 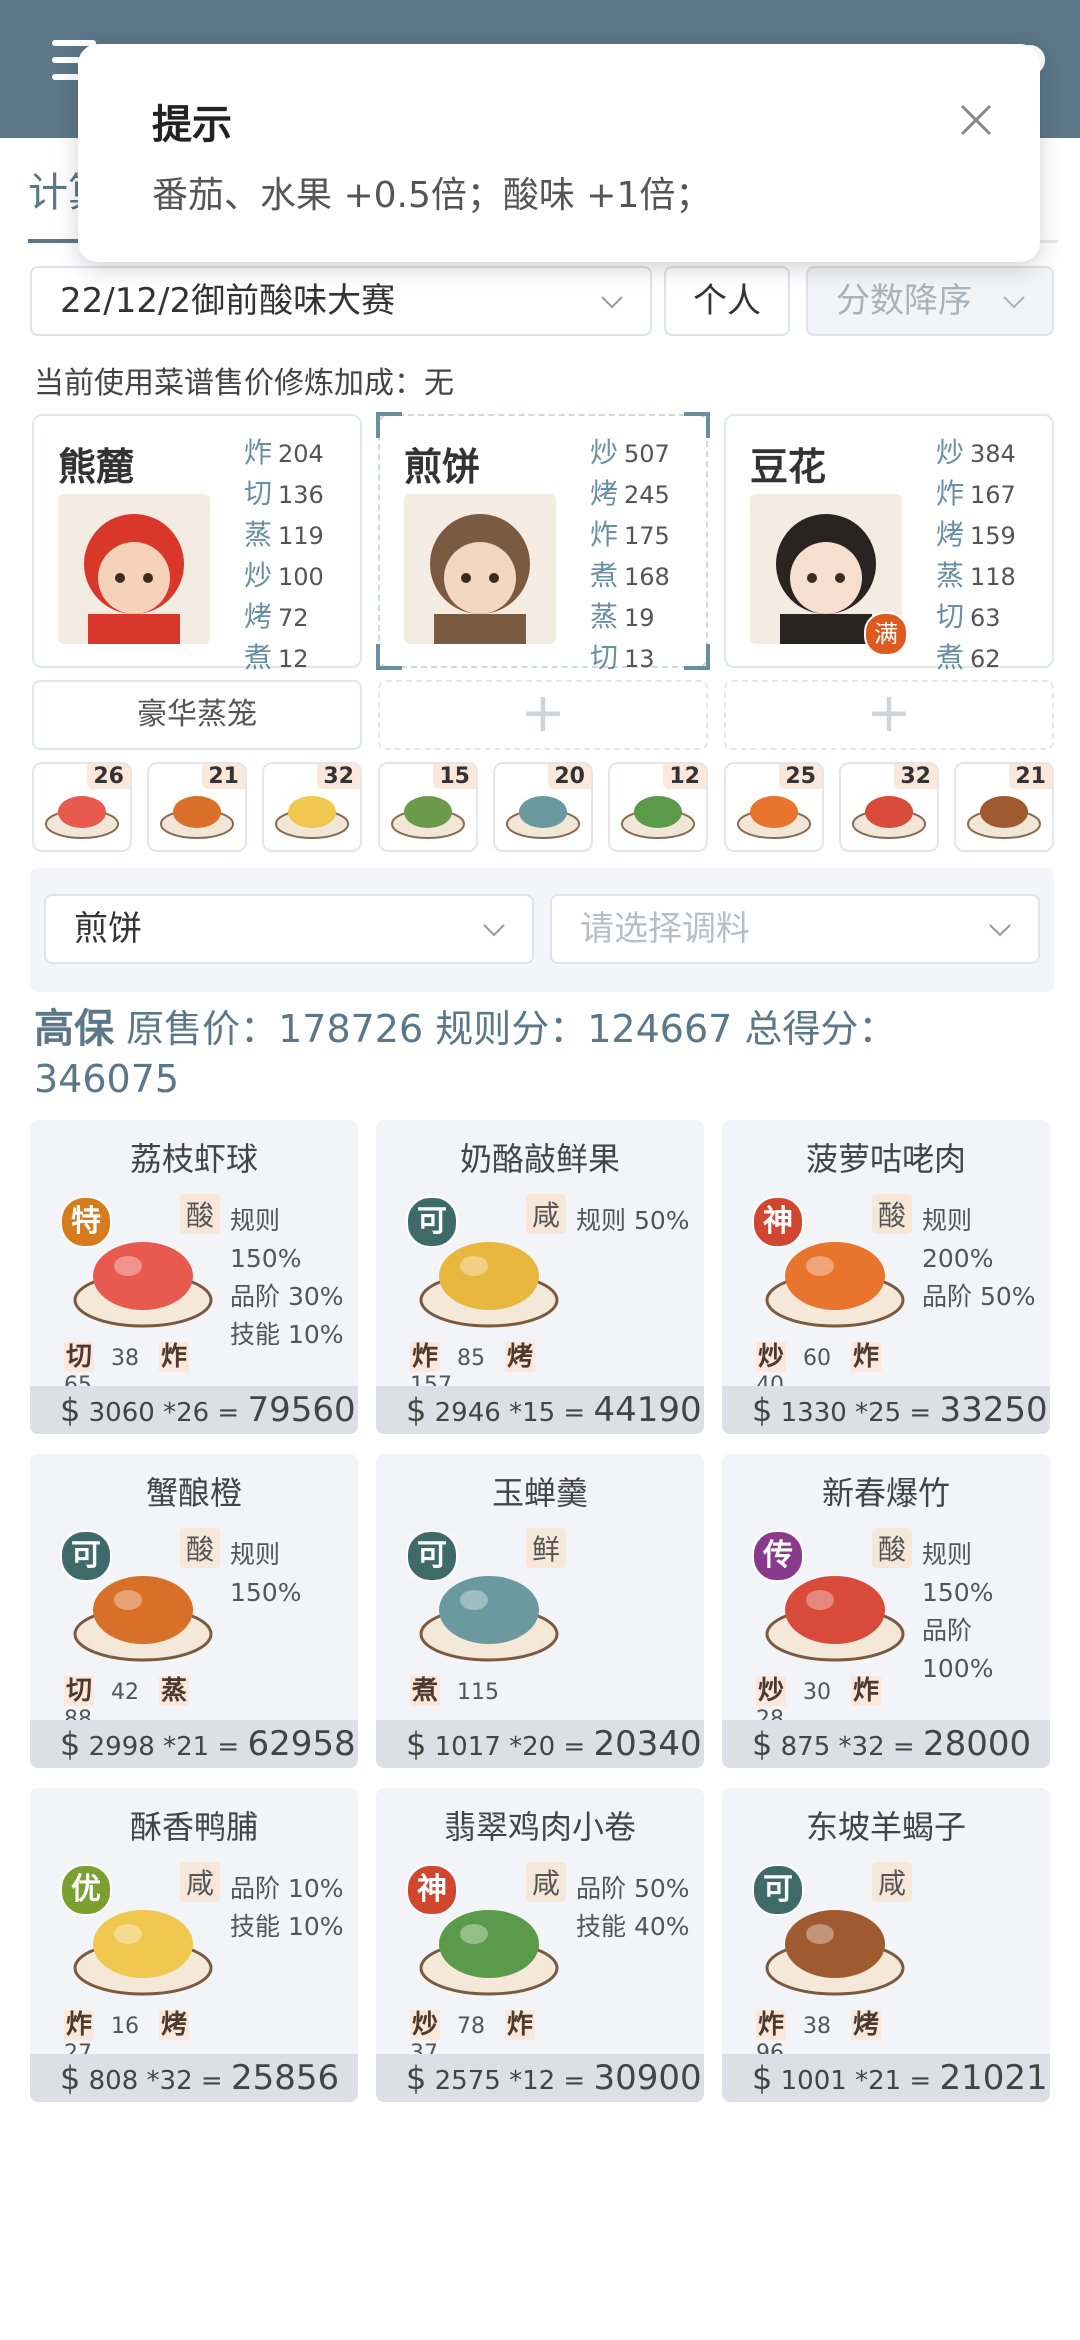 What do you see at coordinates (976, 120) in the screenshot?
I see `close-icon` at bounding box center [976, 120].